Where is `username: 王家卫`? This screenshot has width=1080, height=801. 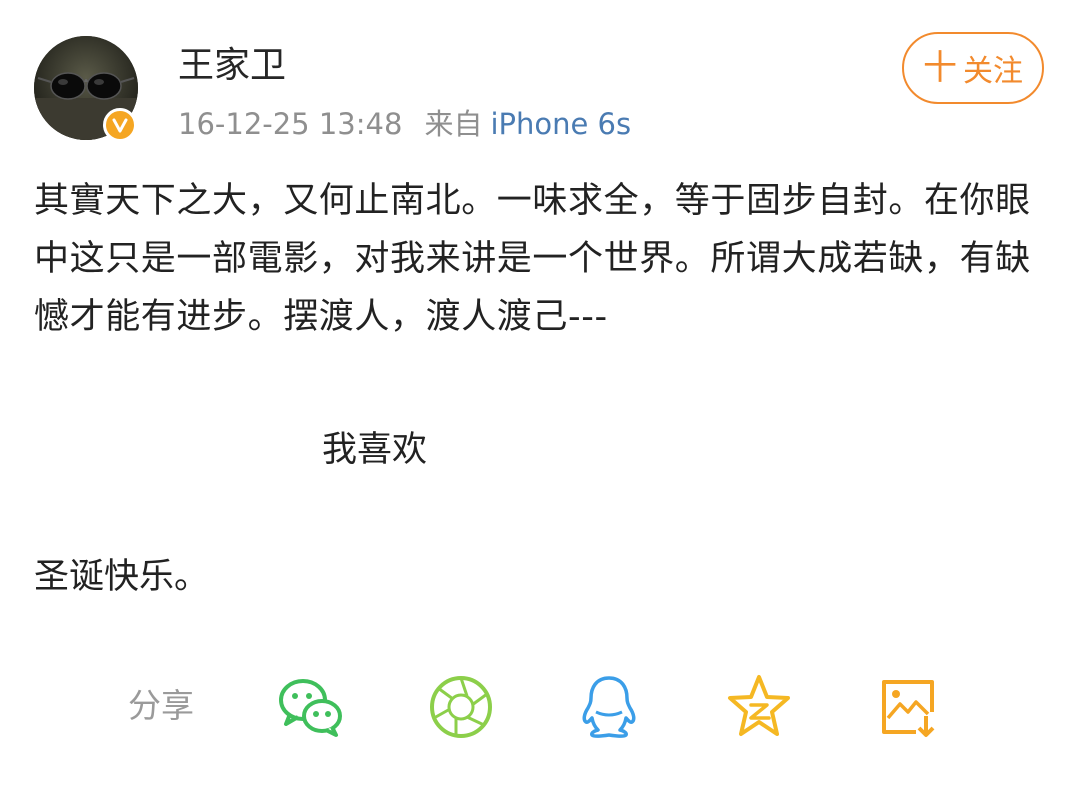
username: 王家卫 is located at coordinates (232, 66).